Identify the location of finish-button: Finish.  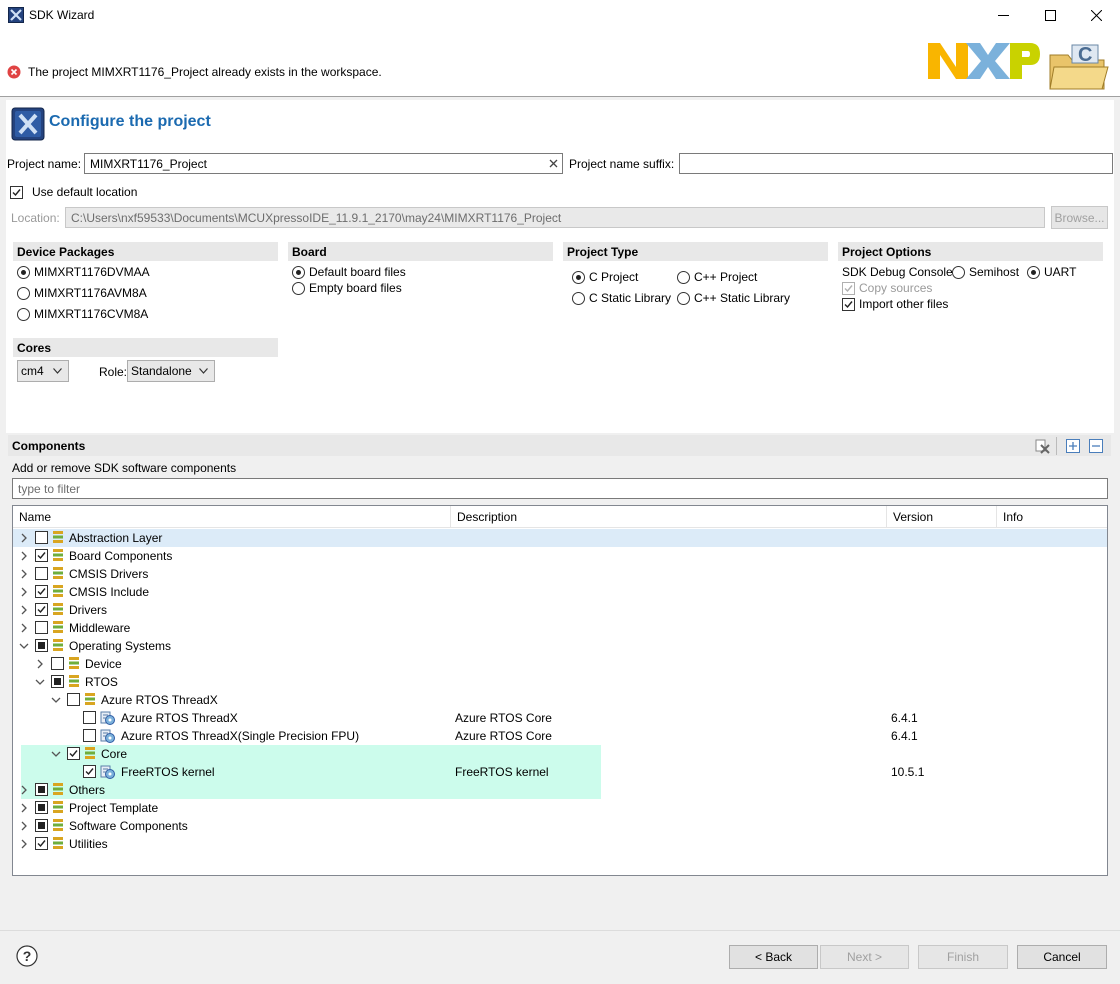
(963, 957).